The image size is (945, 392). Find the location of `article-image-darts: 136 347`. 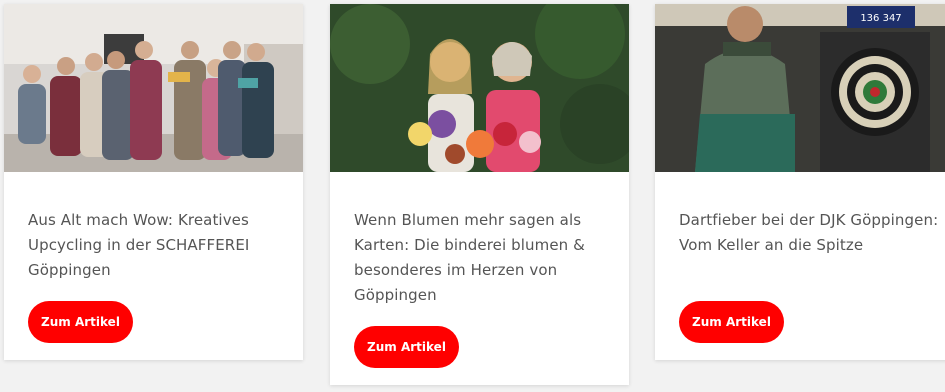

article-image-darts: 136 347 is located at coordinates (800, 88).